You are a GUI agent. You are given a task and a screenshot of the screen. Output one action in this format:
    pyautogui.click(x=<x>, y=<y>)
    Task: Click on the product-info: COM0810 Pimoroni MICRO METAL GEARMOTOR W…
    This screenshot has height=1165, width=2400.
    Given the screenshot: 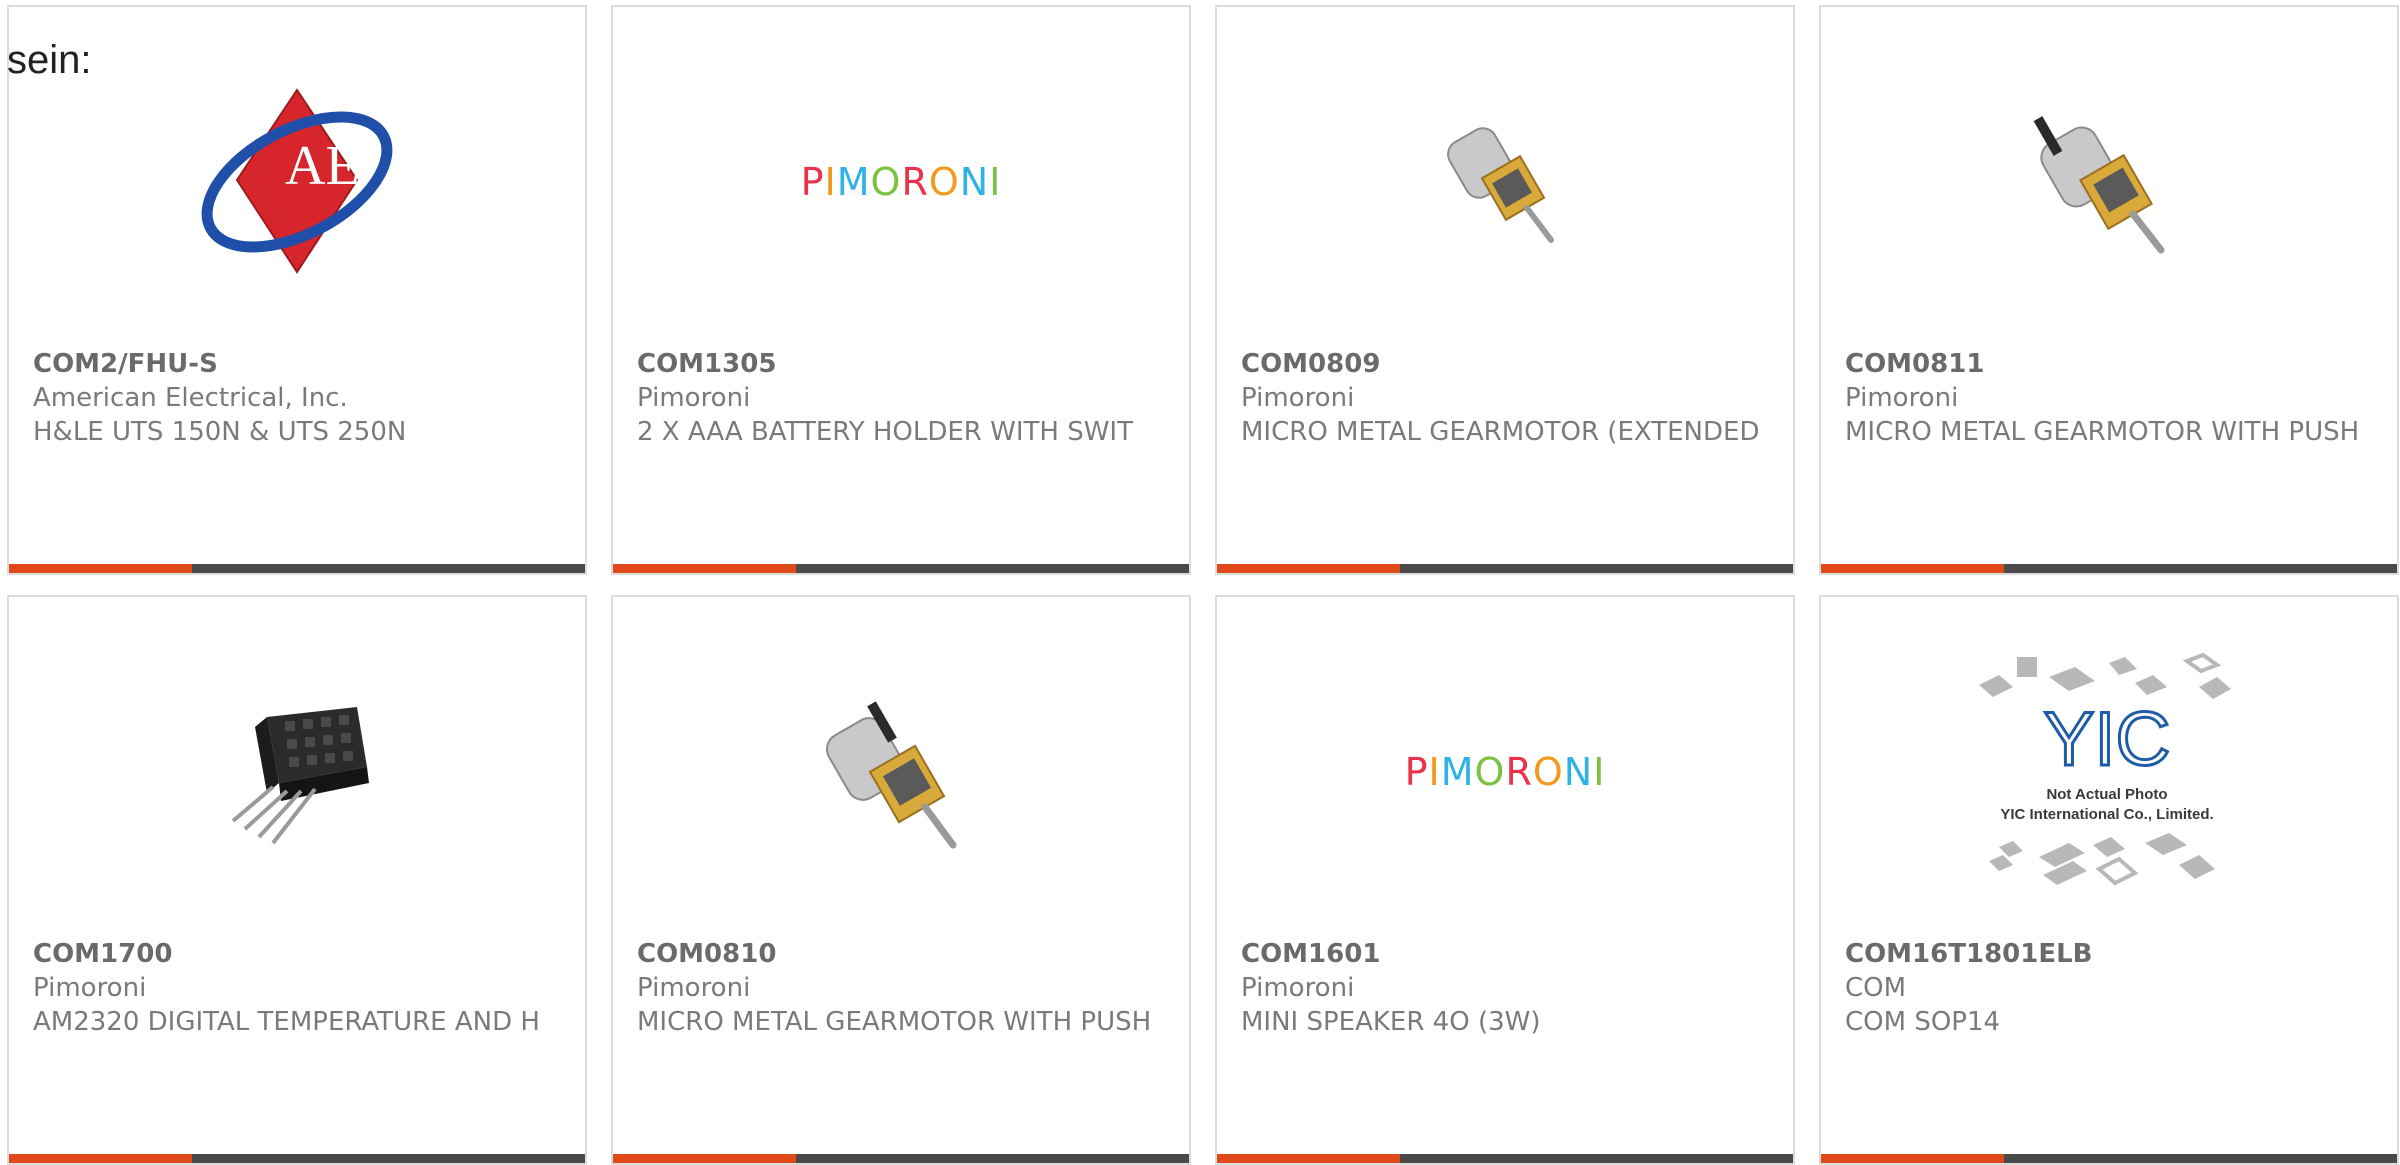 What is the action you would take?
    pyautogui.click(x=897, y=988)
    